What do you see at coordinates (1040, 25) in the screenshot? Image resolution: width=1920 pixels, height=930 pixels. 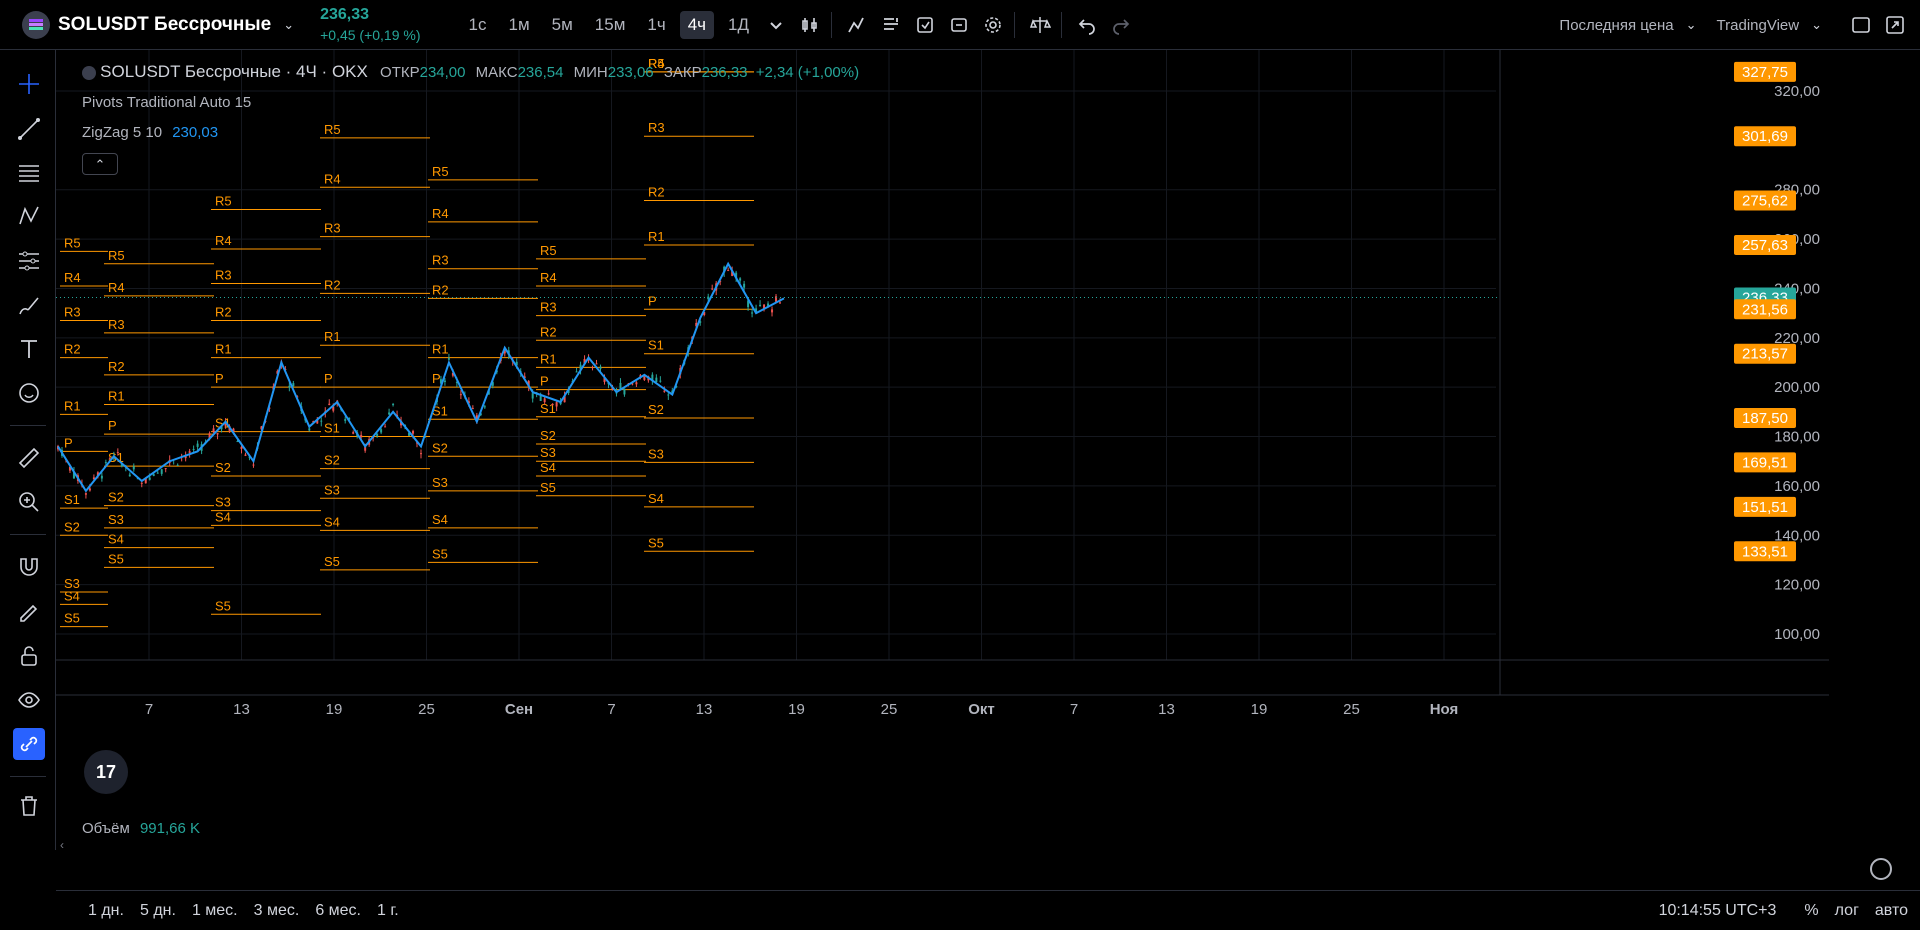 I see `compare-scales-icon` at bounding box center [1040, 25].